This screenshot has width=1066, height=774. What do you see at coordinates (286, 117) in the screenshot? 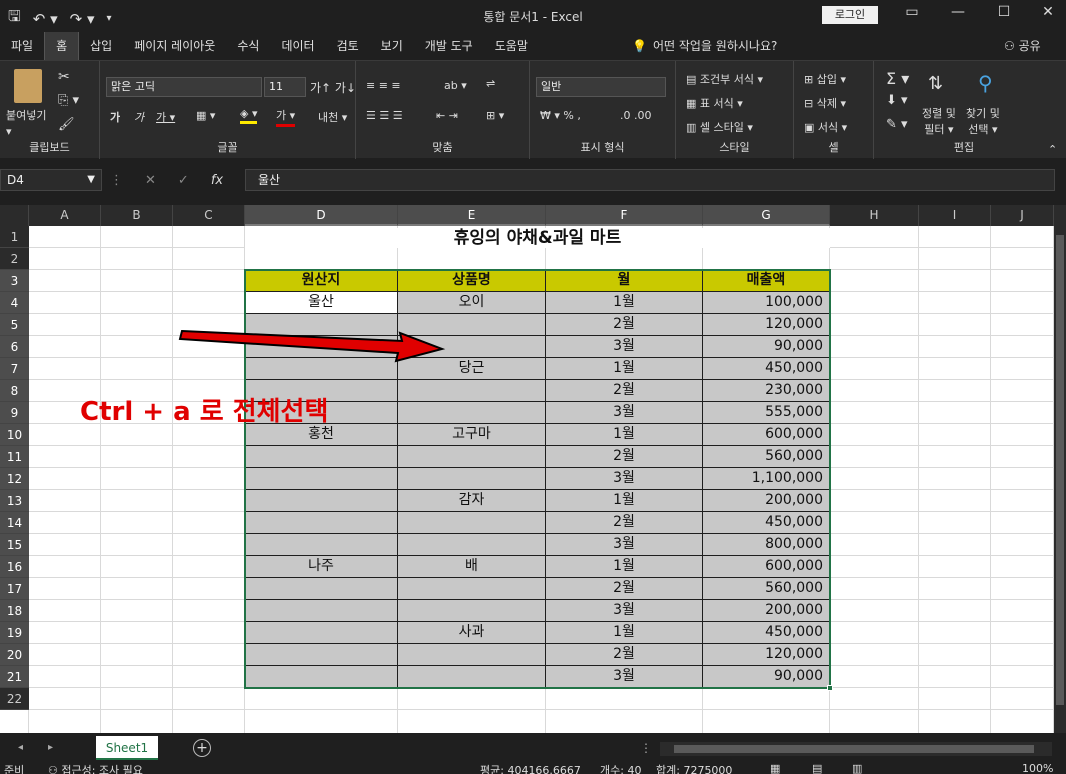
I see `font-color-icon: 가 ▾` at bounding box center [286, 117].